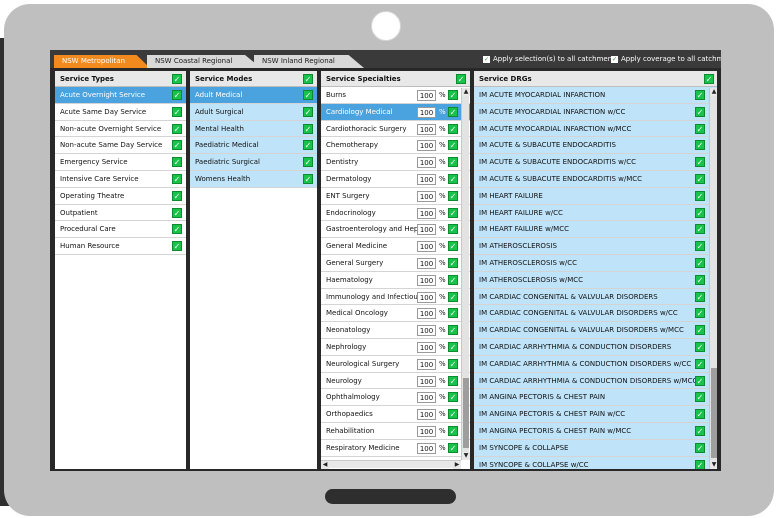 The width and height of the screenshot is (776, 518). Describe the element at coordinates (666, 59) in the screenshot. I see `apply-coverage-toggle: ✓Apply coverage to all catchments` at that location.